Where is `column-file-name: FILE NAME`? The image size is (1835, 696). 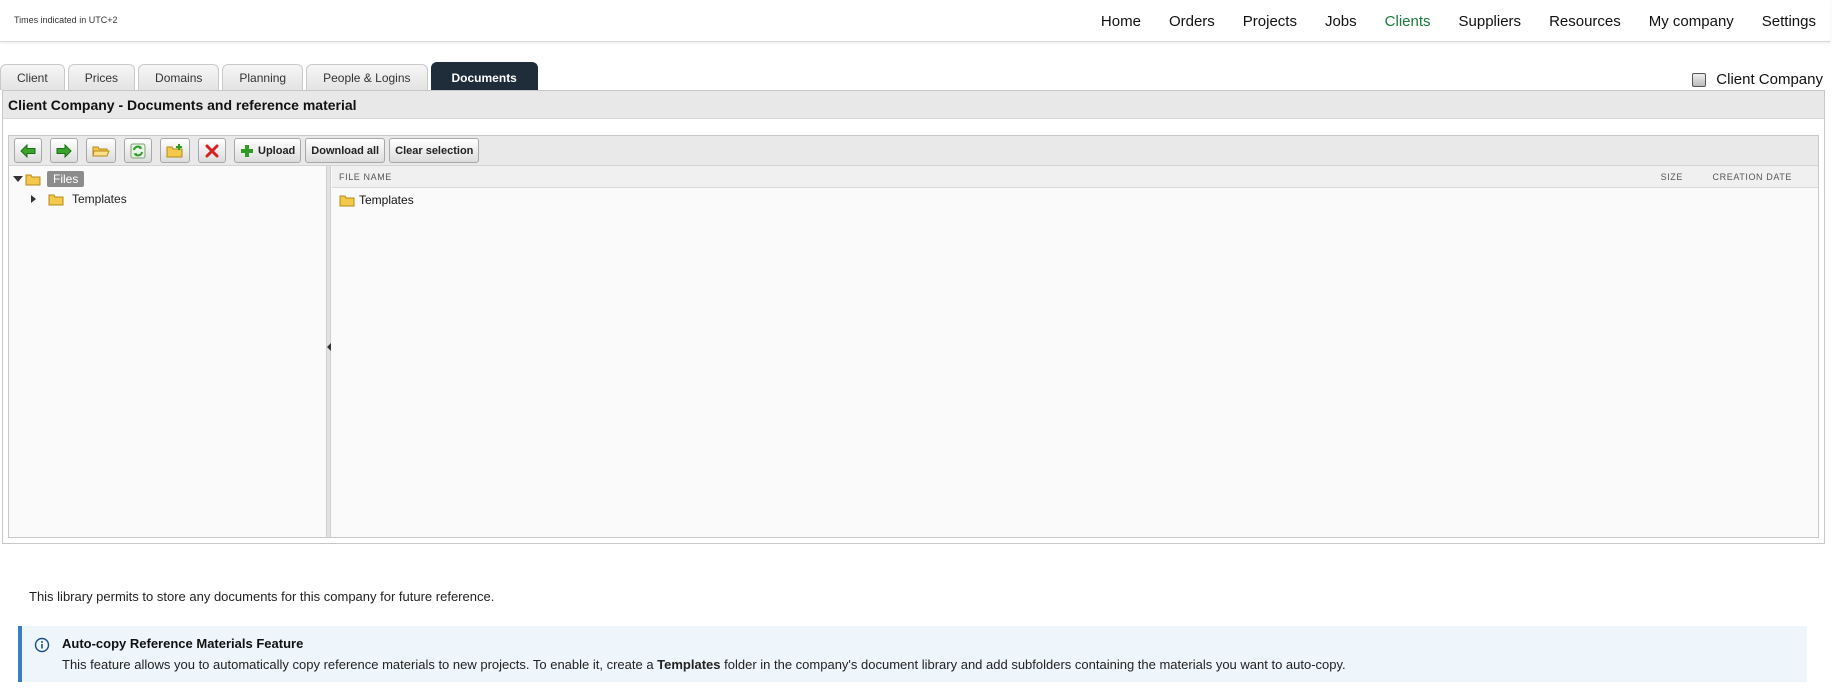 column-file-name: FILE NAME is located at coordinates (365, 177).